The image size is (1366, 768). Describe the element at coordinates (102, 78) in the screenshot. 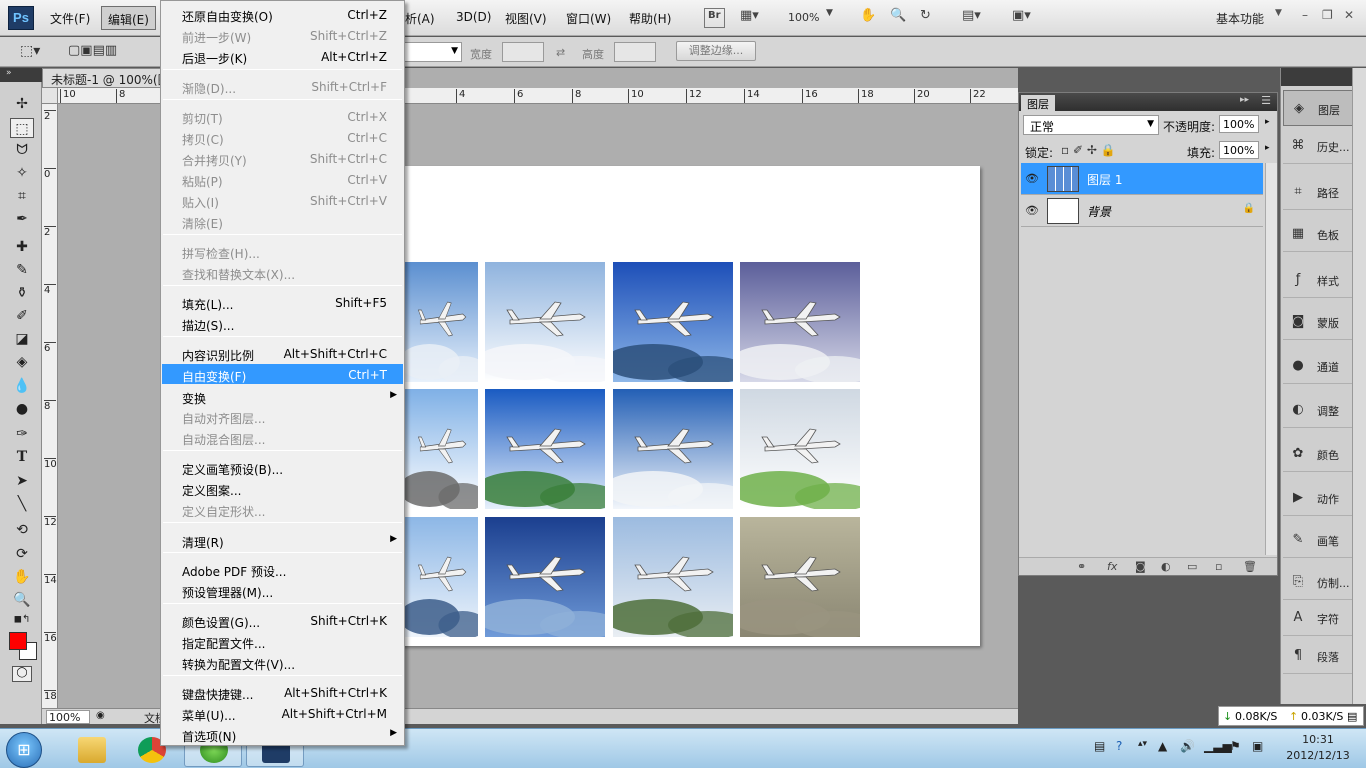

I see `document-tab: 未标题-1 @ 100%(图` at that location.